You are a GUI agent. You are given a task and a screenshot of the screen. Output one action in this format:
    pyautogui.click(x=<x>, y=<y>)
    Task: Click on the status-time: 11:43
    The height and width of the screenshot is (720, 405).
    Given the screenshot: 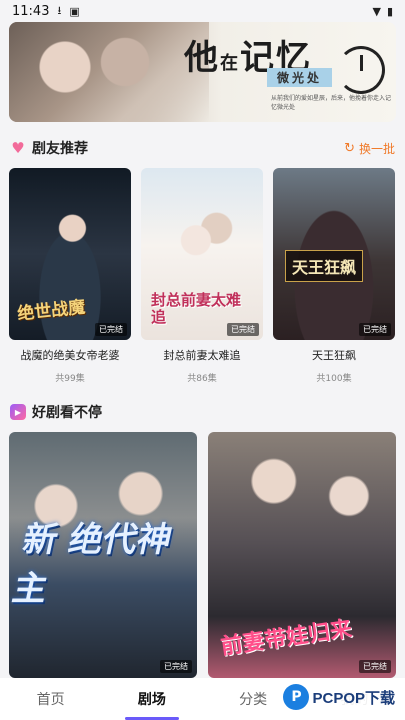 What is the action you would take?
    pyautogui.click(x=31, y=11)
    